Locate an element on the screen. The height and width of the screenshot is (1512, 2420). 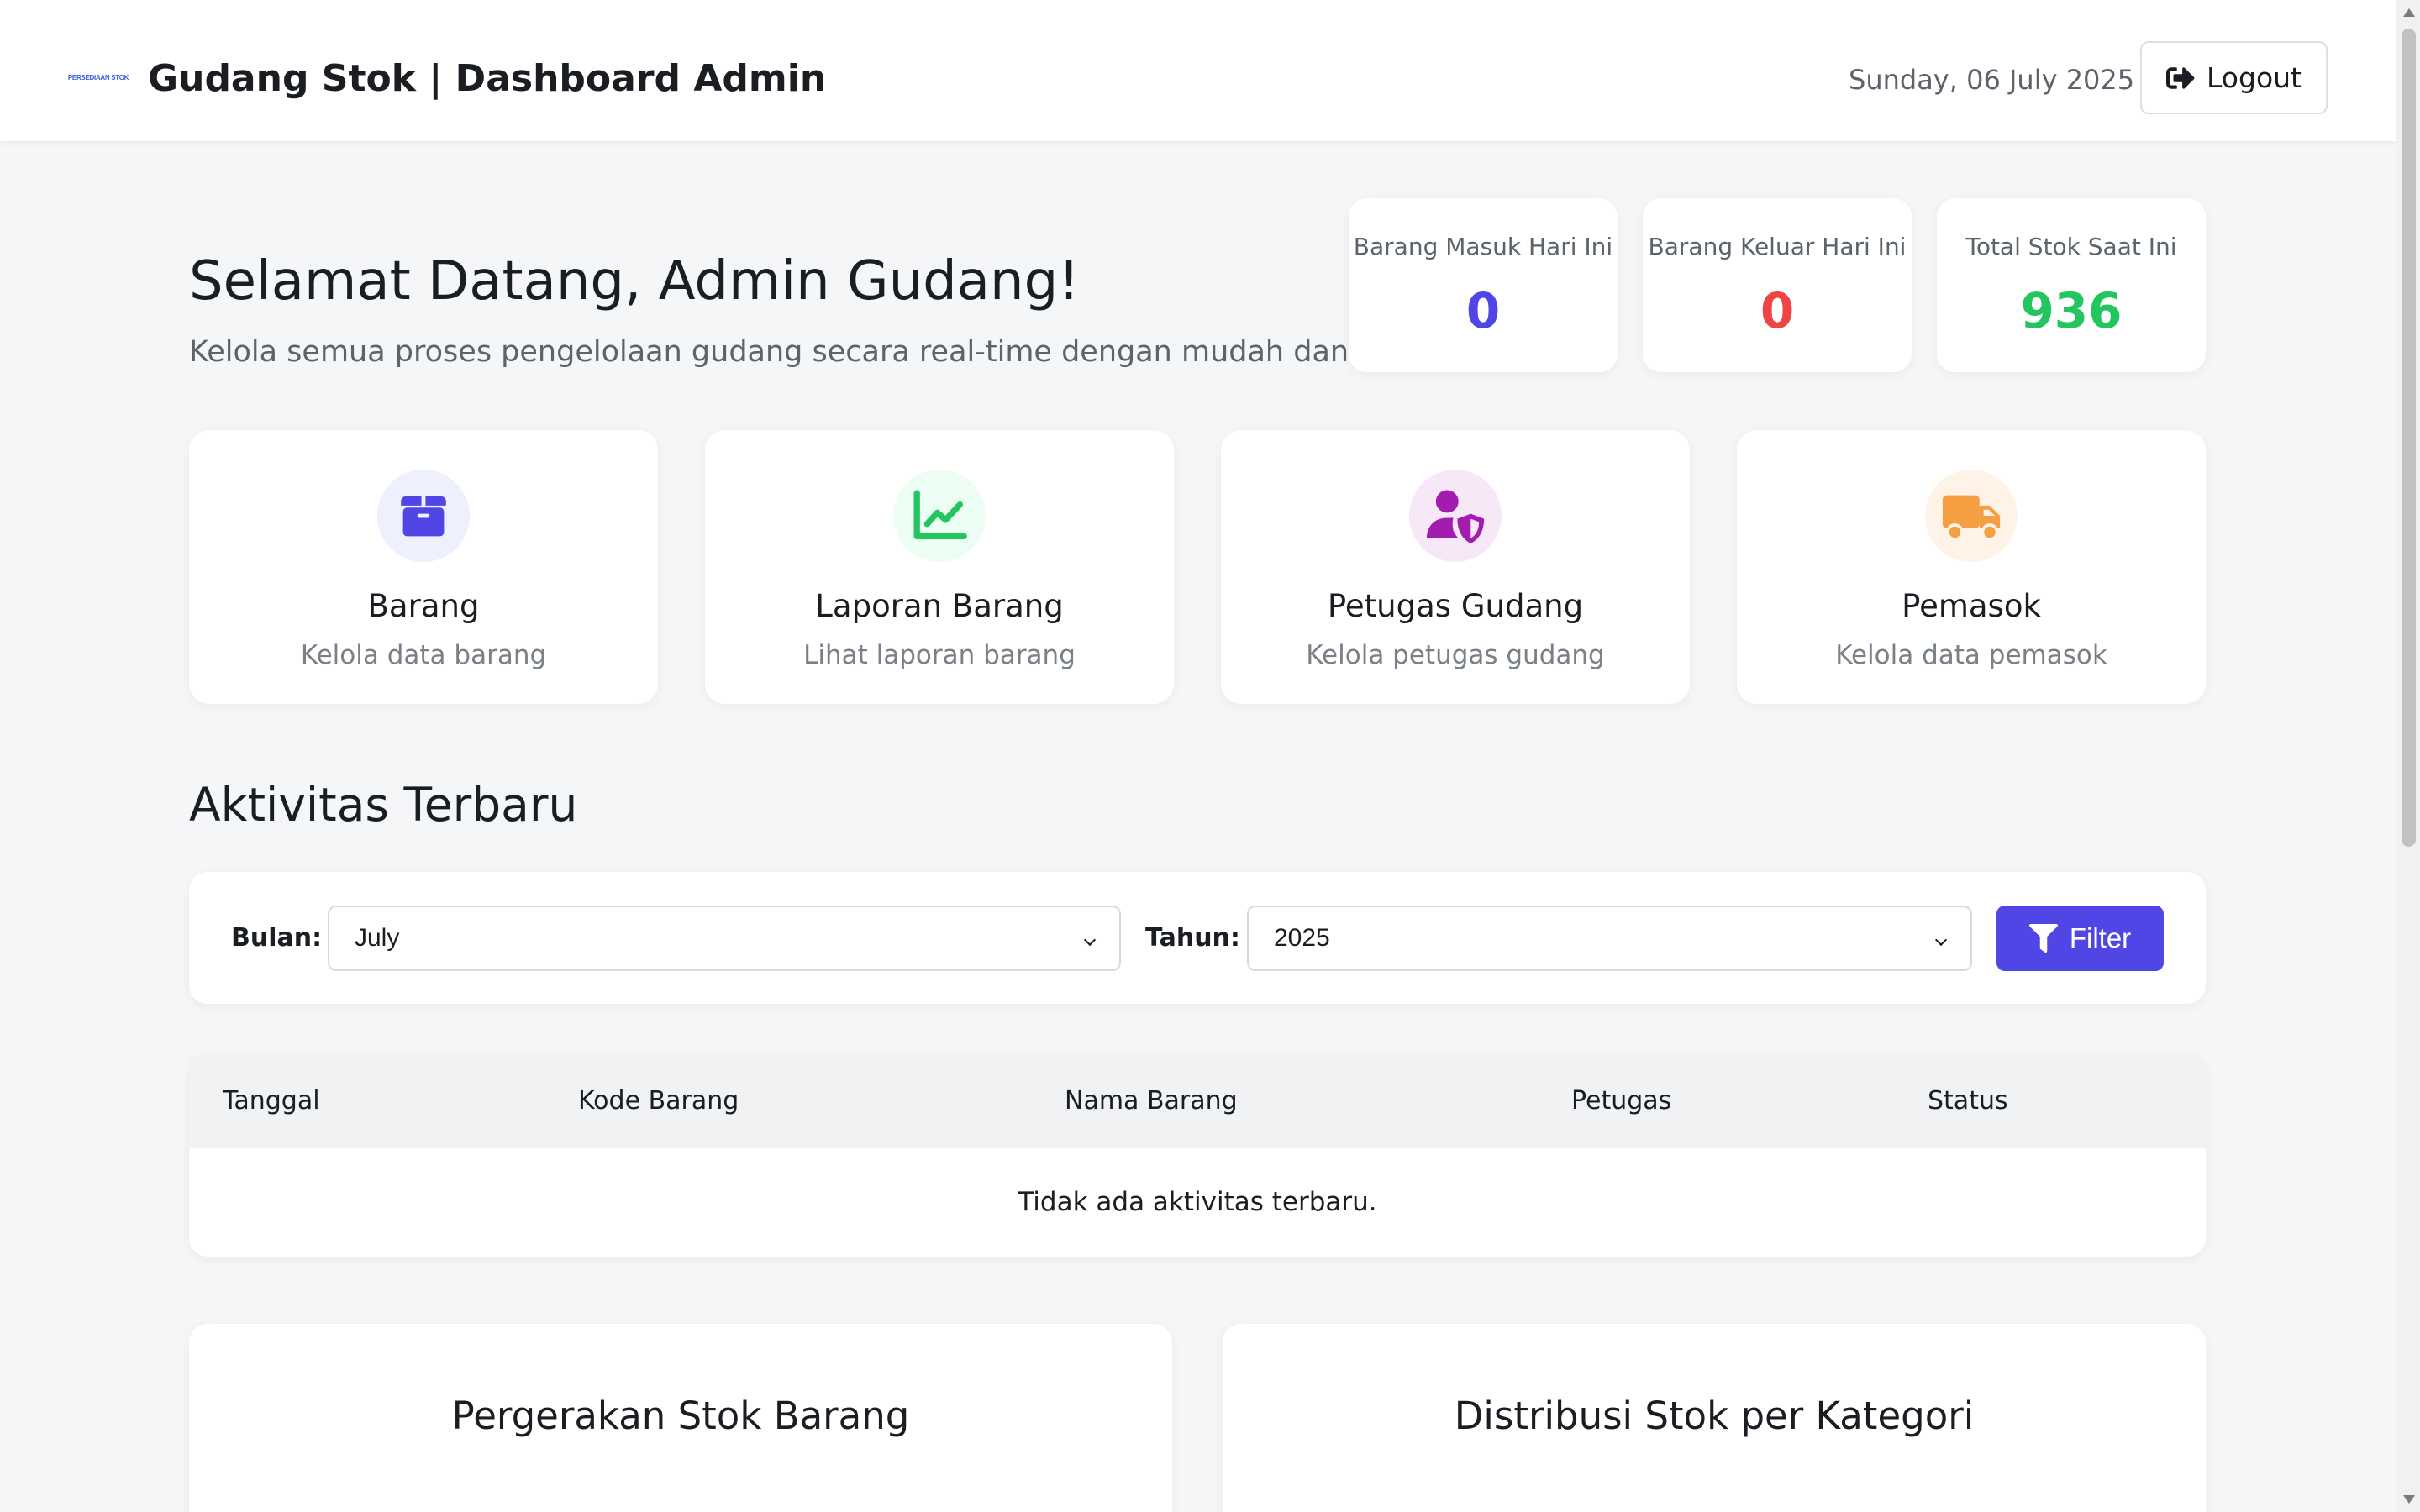
filter-button: Filter is located at coordinates (2080, 938).